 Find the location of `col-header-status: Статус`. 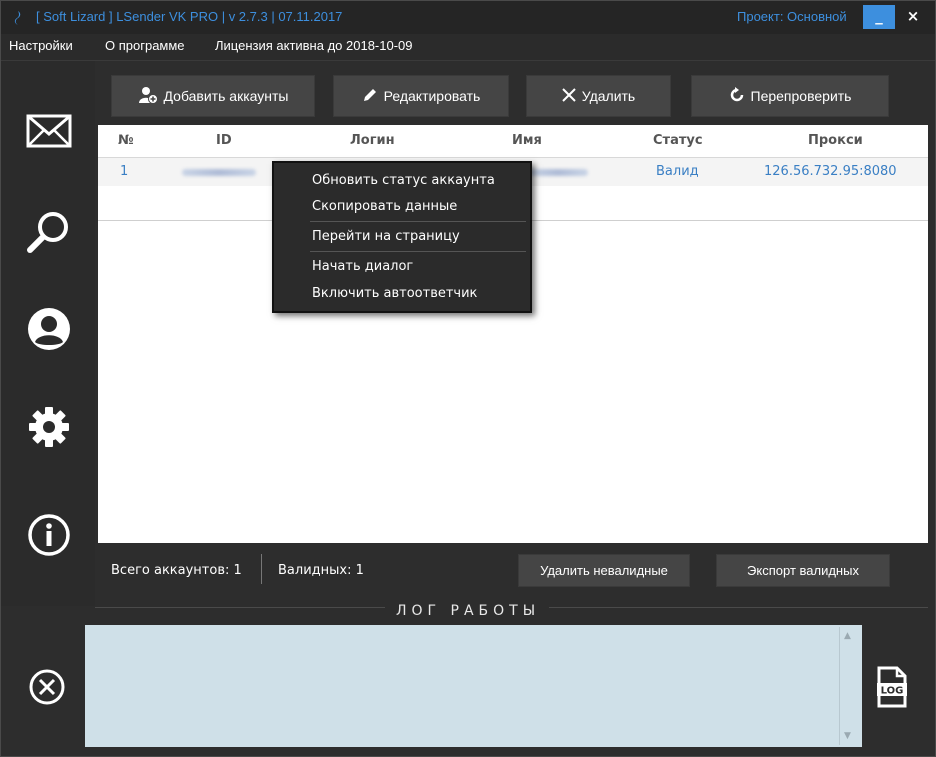

col-header-status: Статус is located at coordinates (678, 140).